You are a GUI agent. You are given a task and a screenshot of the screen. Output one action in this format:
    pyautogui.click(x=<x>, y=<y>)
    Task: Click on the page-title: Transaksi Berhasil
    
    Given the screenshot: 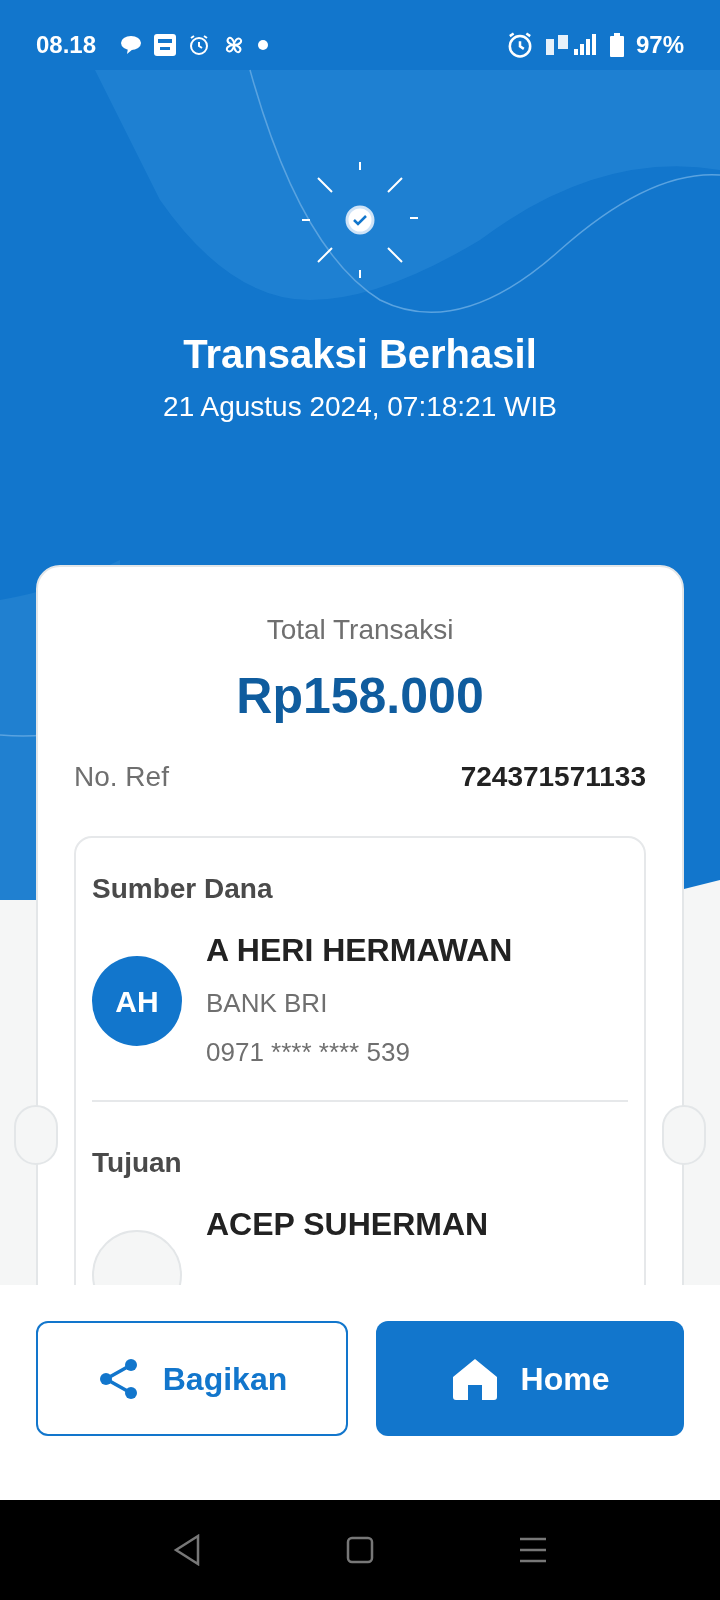 What is the action you would take?
    pyautogui.click(x=360, y=354)
    